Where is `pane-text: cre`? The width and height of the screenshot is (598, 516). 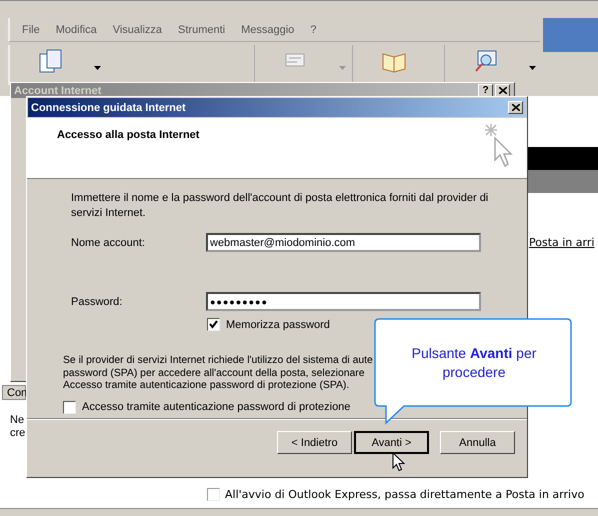
pane-text: cre is located at coordinates (18, 433).